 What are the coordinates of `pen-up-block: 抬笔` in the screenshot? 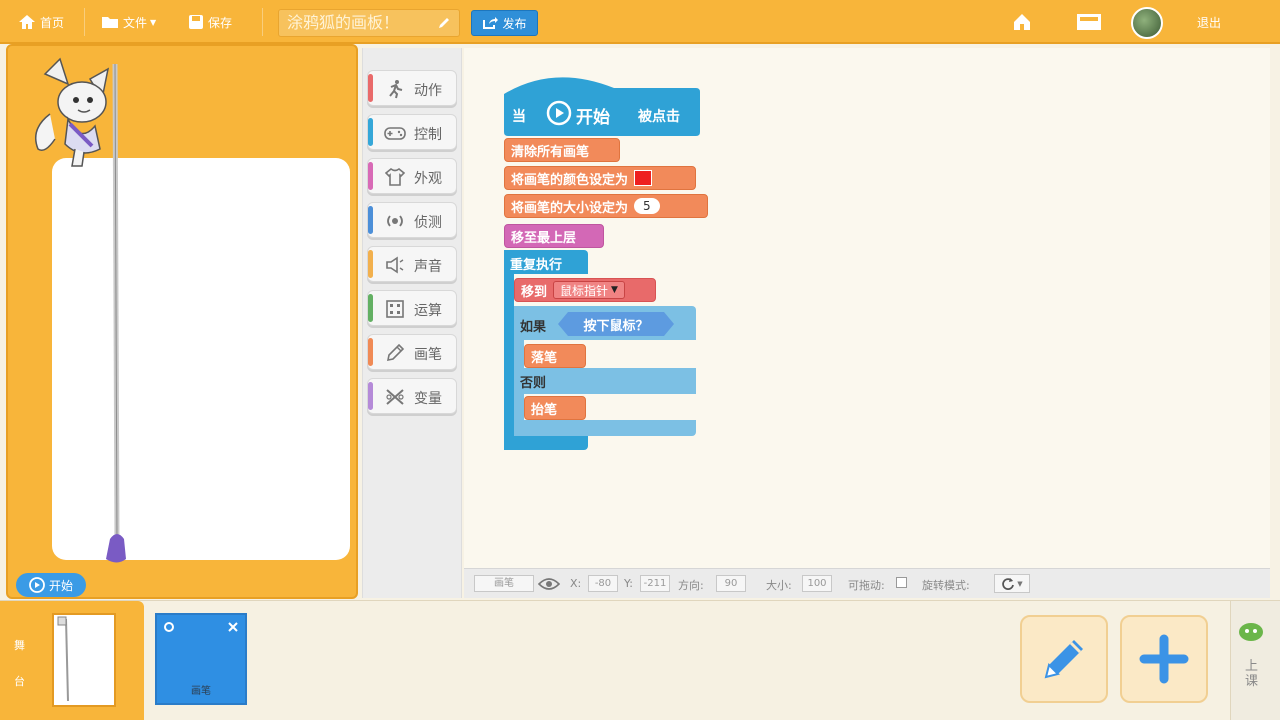 It's located at (555, 408).